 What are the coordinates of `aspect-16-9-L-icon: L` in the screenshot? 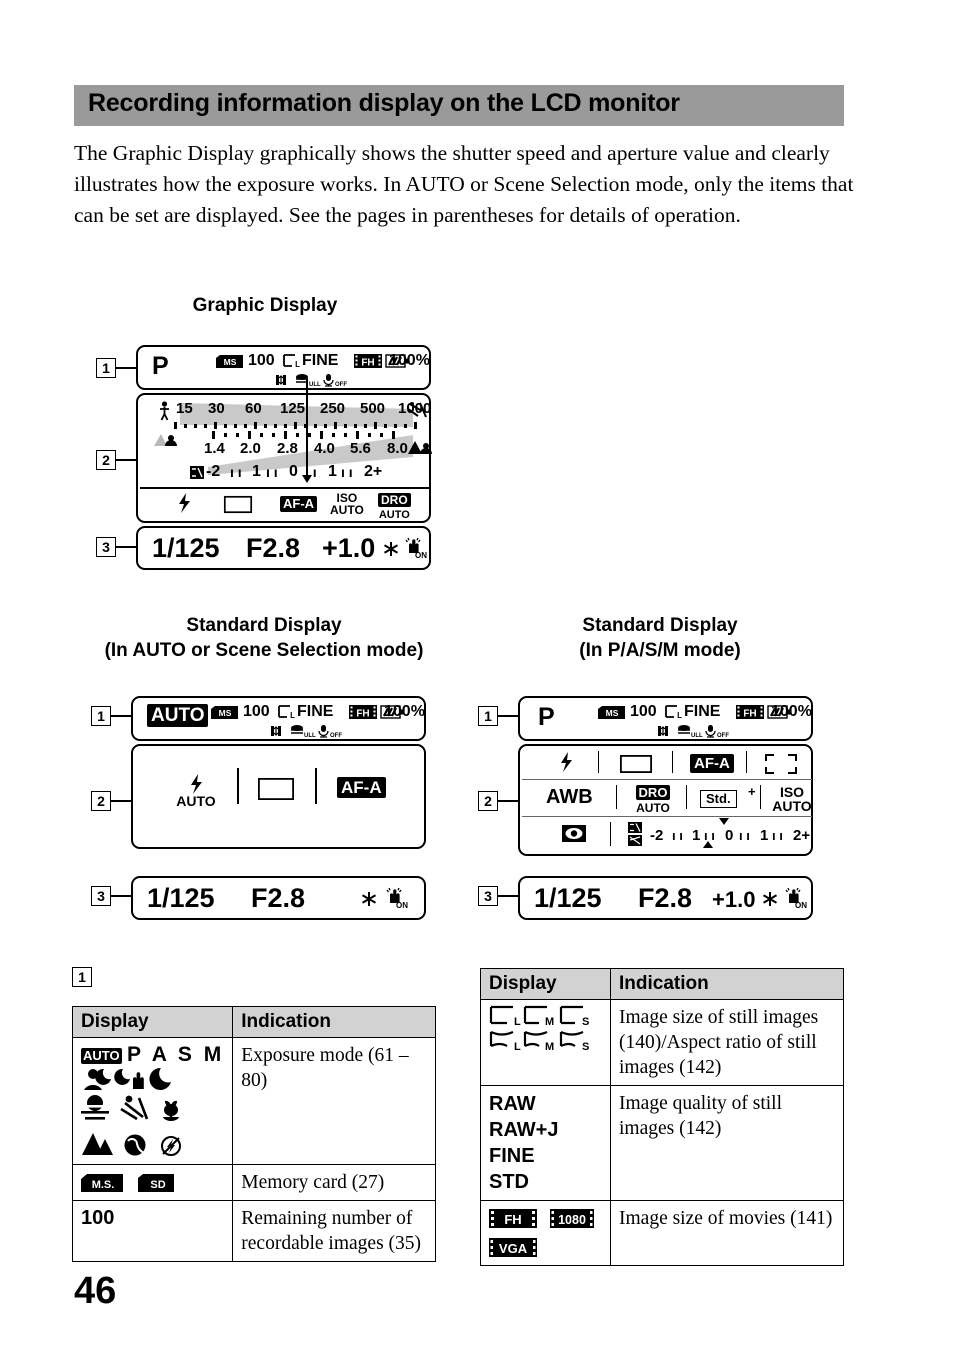 It's located at (505, 1041).